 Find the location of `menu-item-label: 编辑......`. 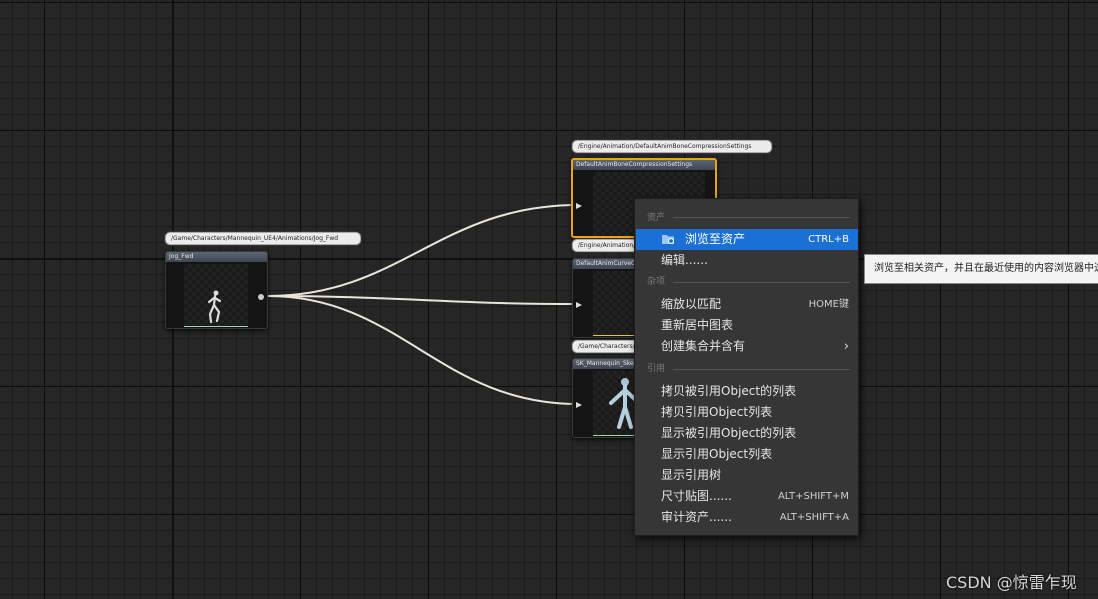

menu-item-label: 编辑...... is located at coordinates (684, 260).